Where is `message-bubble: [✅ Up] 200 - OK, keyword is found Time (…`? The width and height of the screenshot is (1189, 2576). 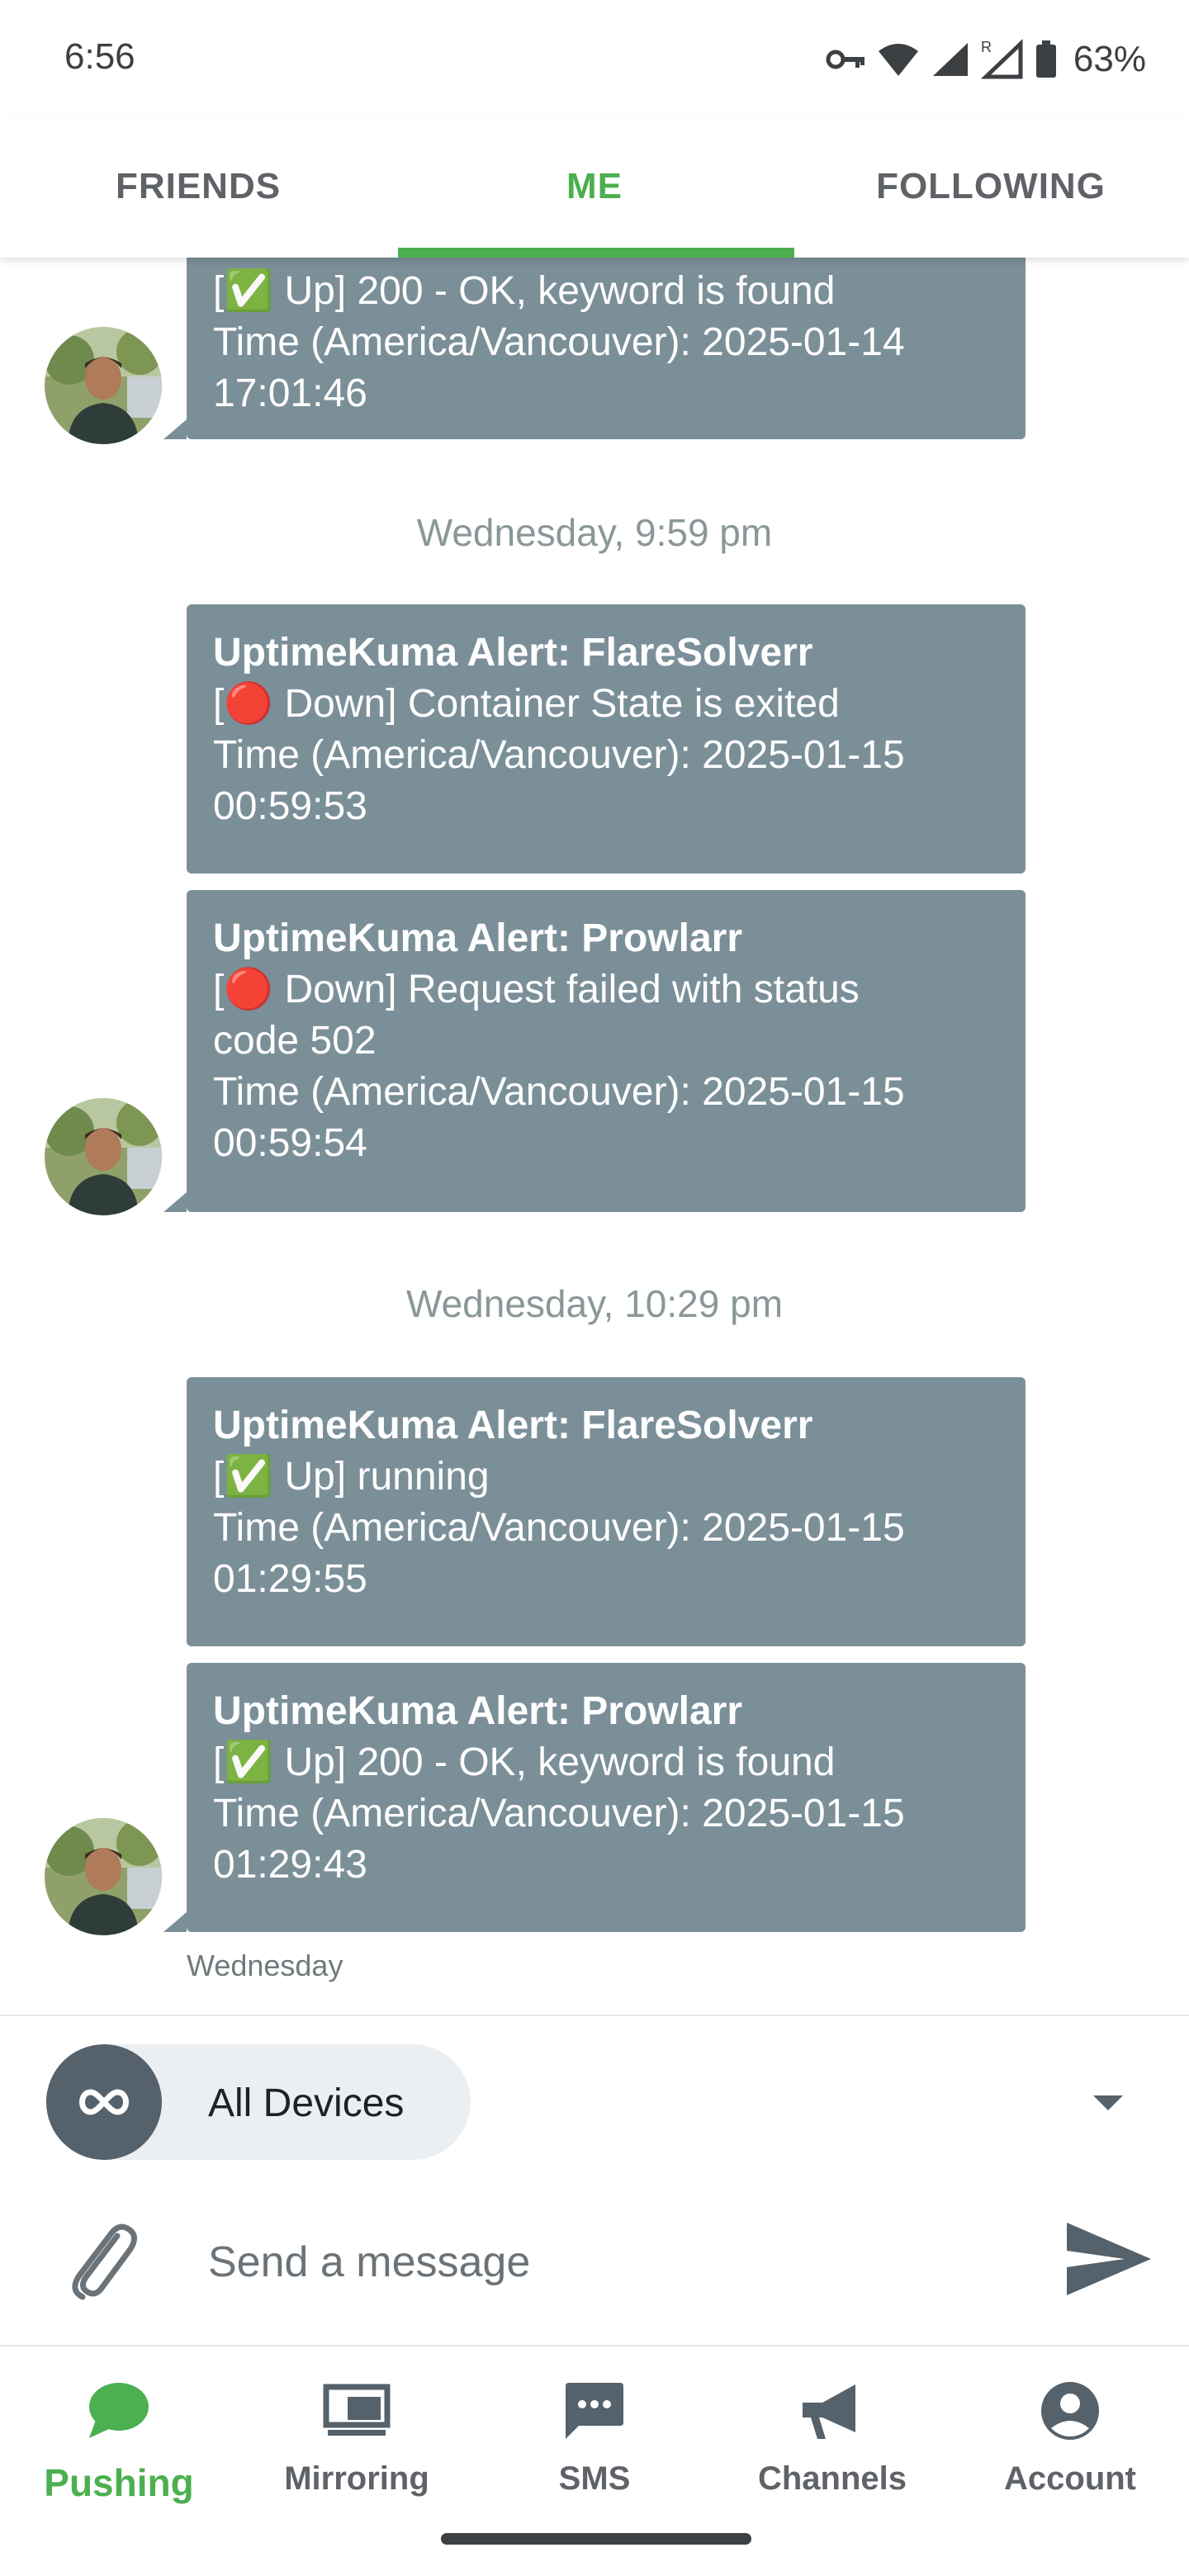 message-bubble: [✅ Up] 200 - OK, keyword is found Time (… is located at coordinates (606, 348).